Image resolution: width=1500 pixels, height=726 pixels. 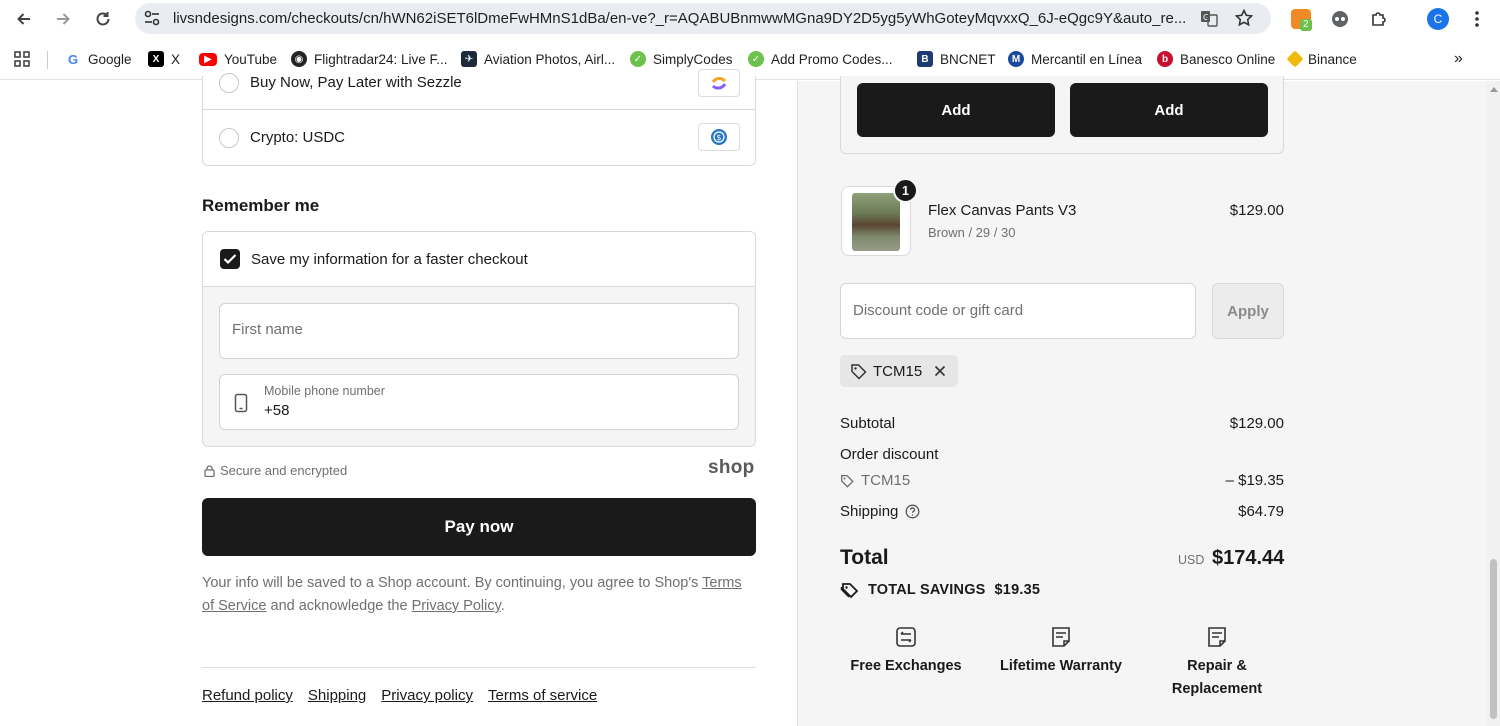 What do you see at coordinates (719, 137) in the screenshot?
I see `usdc-logo-icon: $` at bounding box center [719, 137].